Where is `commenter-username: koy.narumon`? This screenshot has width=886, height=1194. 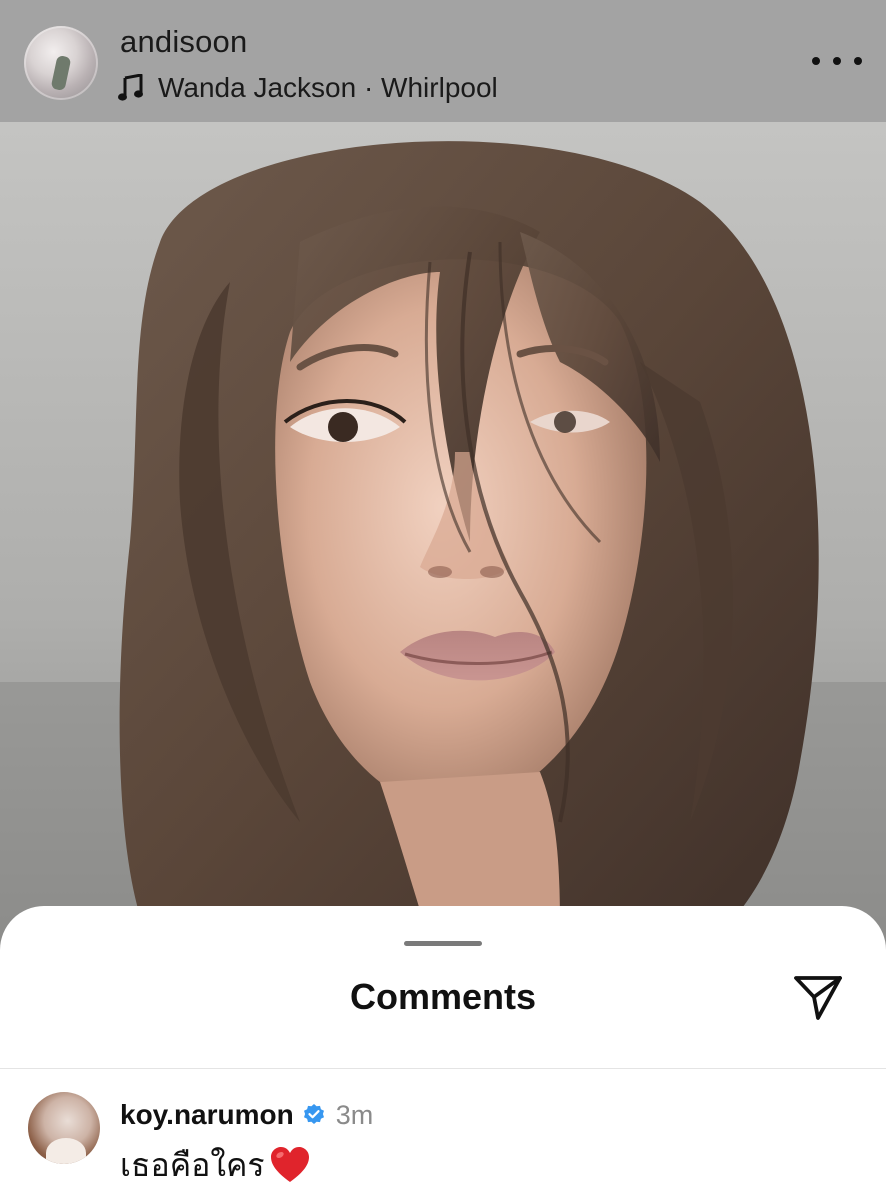
commenter-username: koy.narumon is located at coordinates (207, 1115).